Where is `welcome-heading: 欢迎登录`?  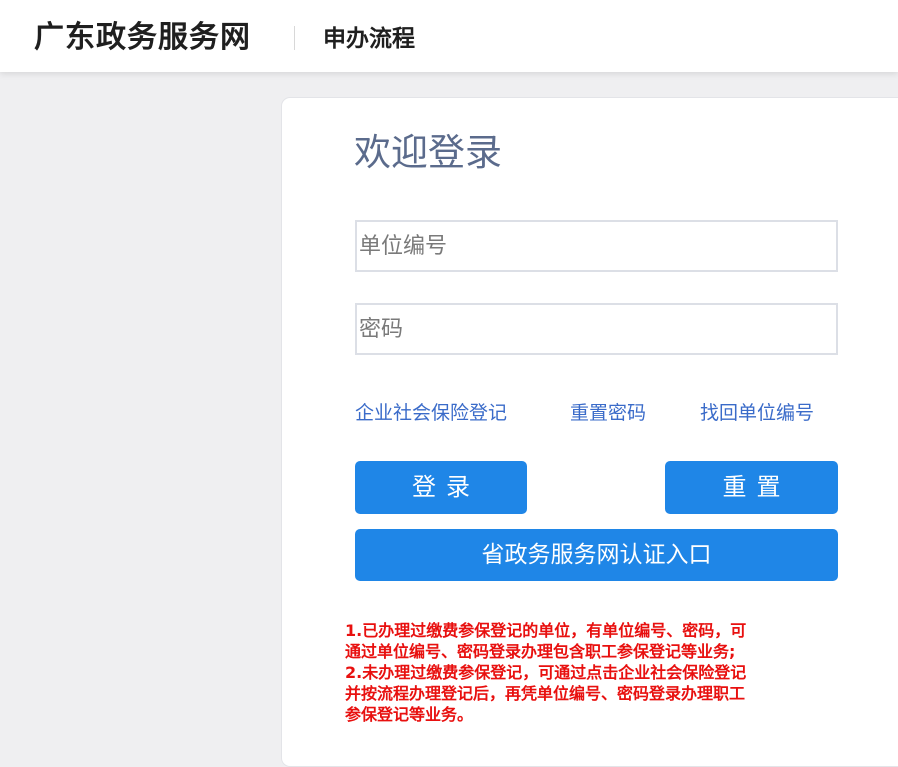
welcome-heading: 欢迎登录 is located at coordinates (428, 152).